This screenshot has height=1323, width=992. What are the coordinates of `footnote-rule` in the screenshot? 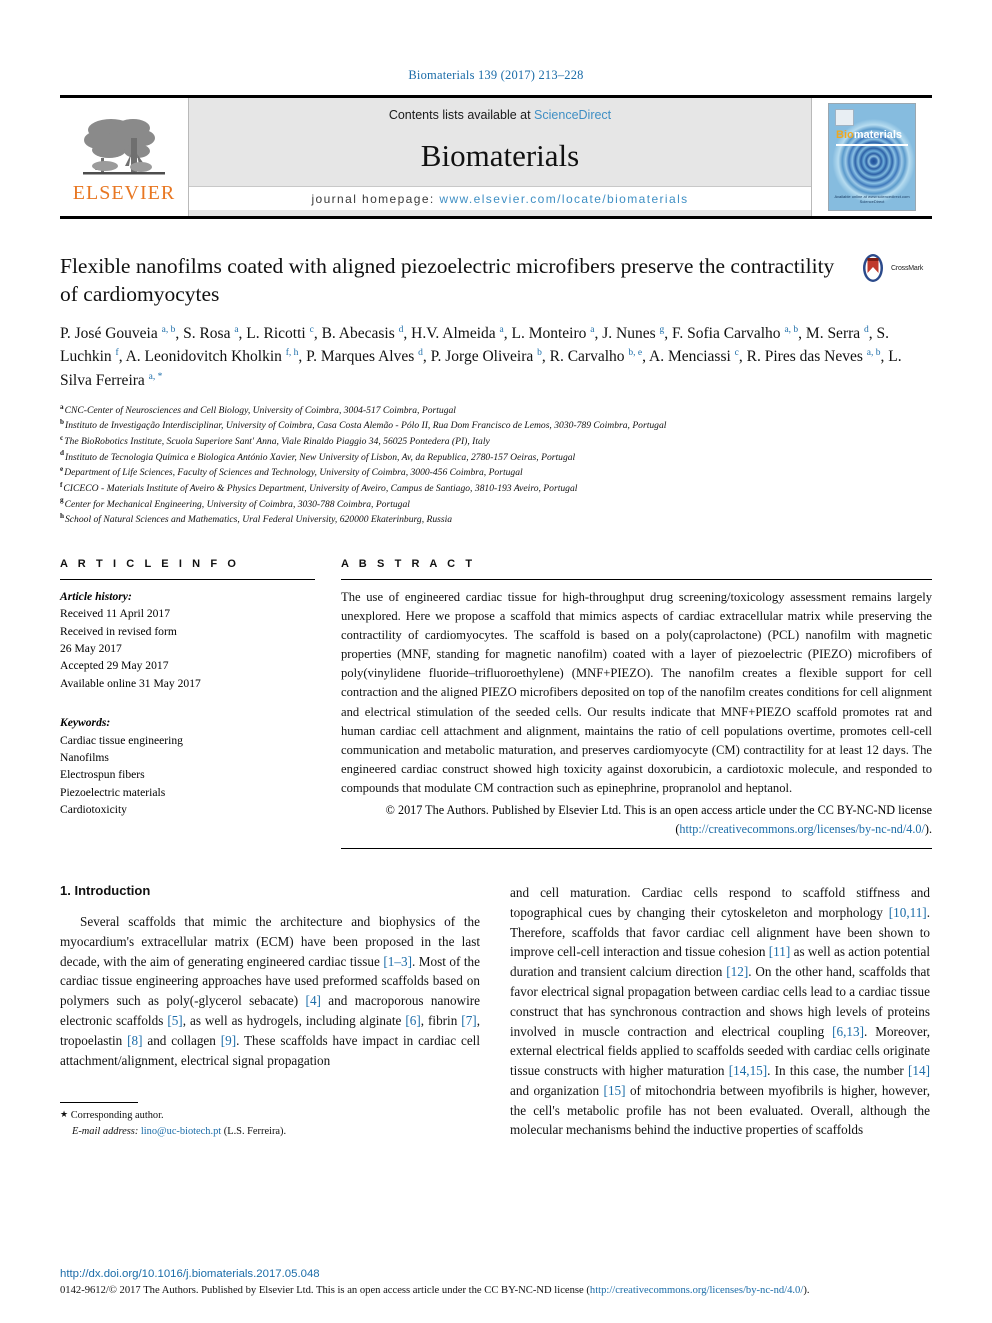 It's located at (99, 1103).